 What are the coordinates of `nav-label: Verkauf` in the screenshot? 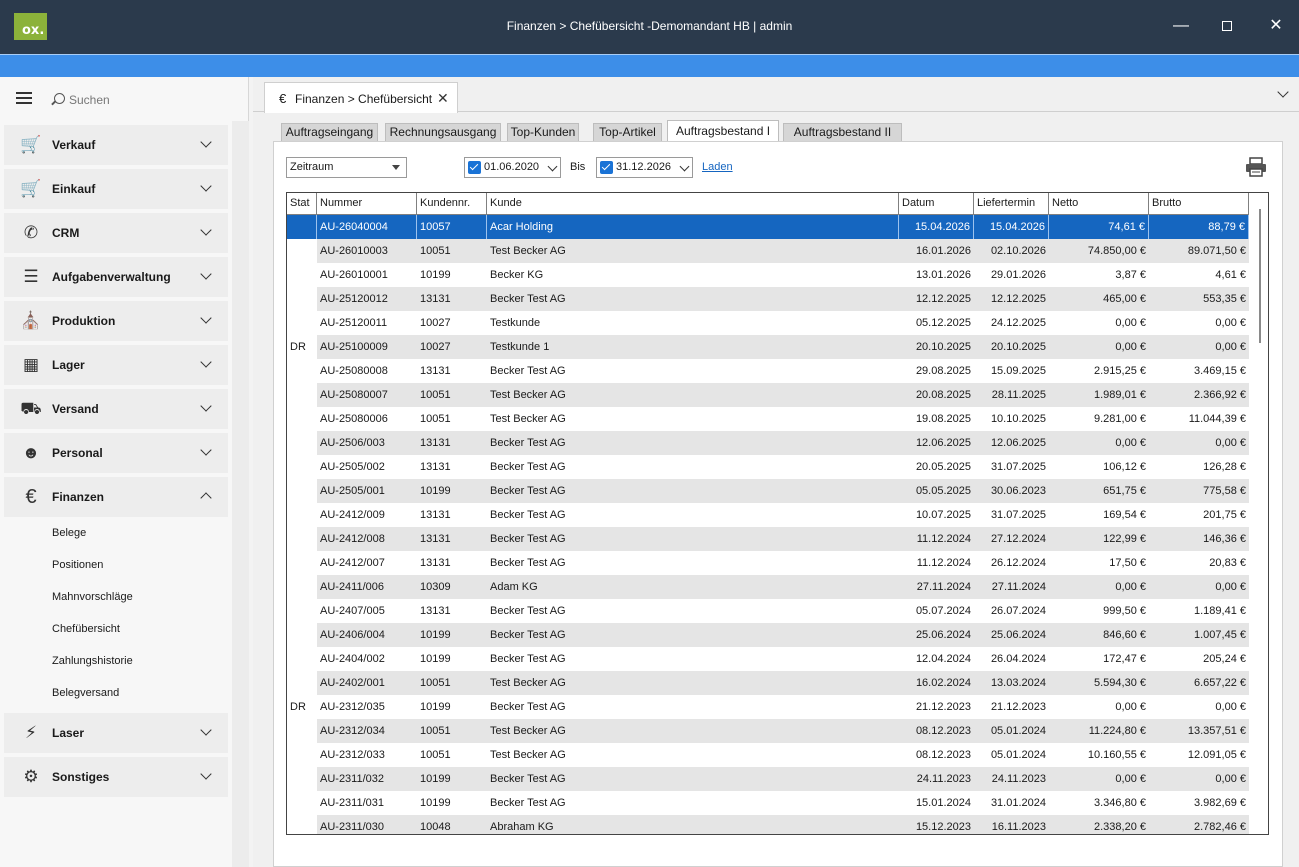 It's located at (74, 145).